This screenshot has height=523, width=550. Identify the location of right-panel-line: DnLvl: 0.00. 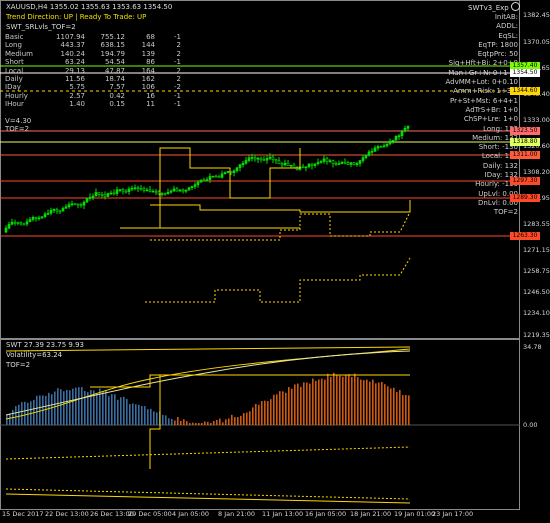
(498, 202).